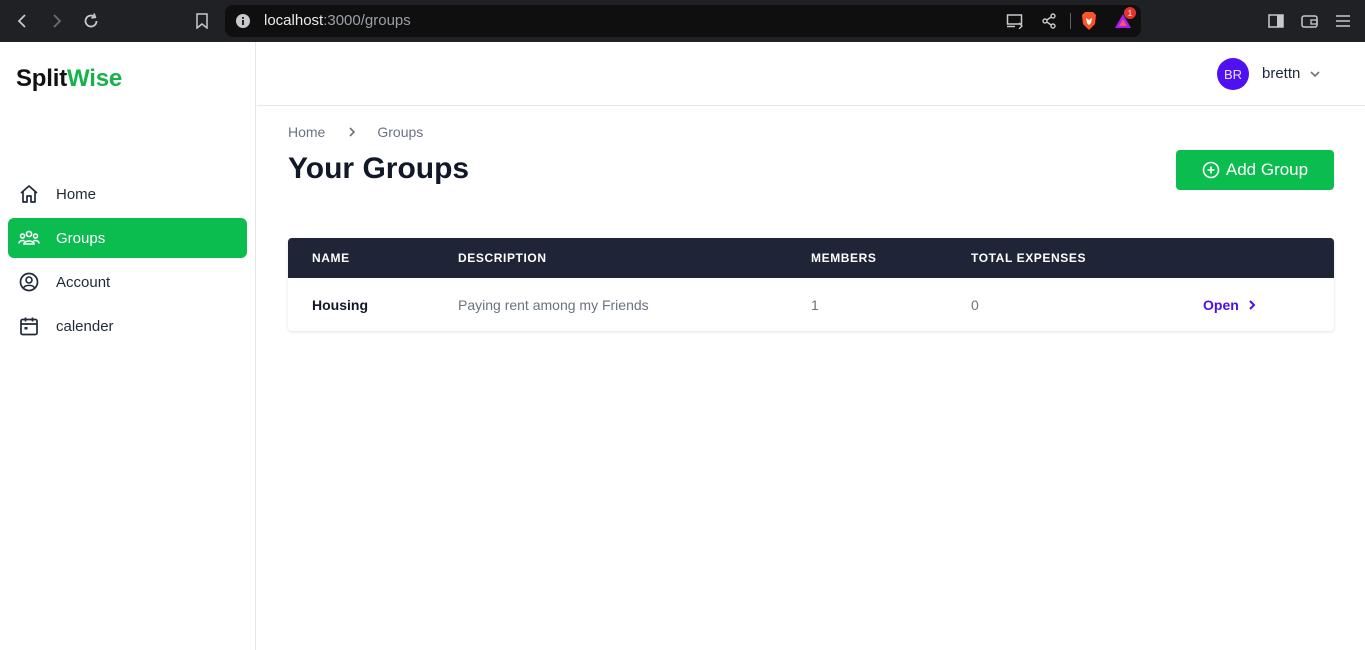  What do you see at coordinates (400, 132) in the screenshot?
I see `breadcrumb-current: Groups` at bounding box center [400, 132].